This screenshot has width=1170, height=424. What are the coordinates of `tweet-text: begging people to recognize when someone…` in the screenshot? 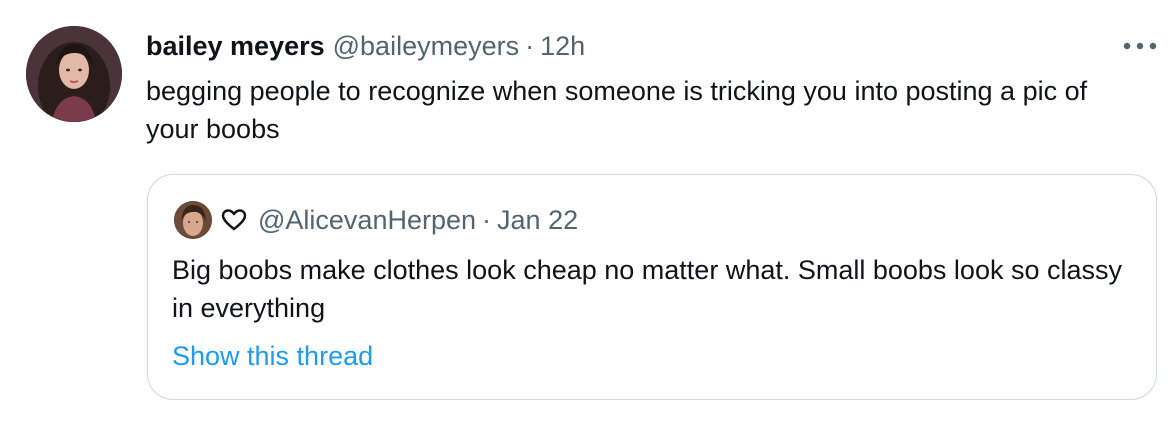 It's located at (617, 110).